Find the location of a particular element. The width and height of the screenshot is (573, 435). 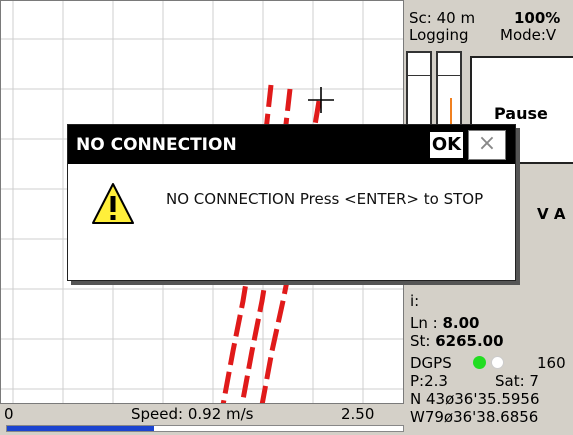

satellite-count: Sat: 7 is located at coordinates (517, 381).